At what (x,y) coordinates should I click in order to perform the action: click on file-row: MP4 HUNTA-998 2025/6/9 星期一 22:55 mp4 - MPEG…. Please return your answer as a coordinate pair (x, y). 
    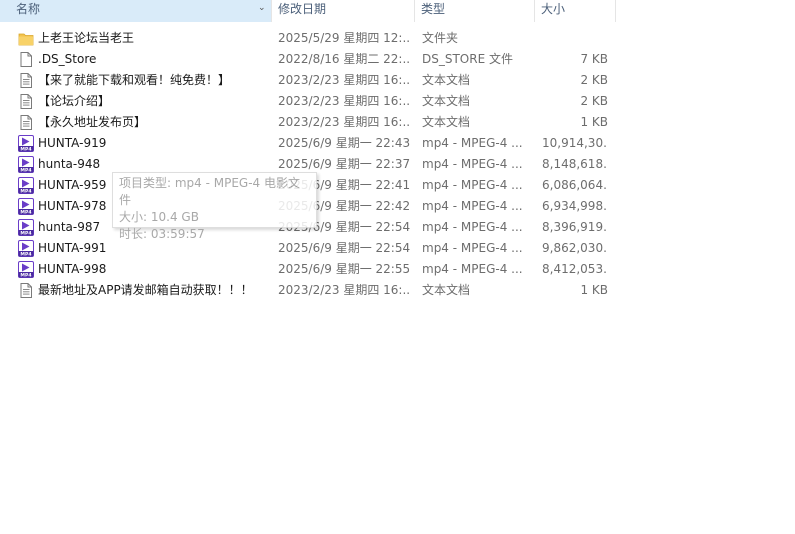
    Looking at the image, I should click on (397, 269).